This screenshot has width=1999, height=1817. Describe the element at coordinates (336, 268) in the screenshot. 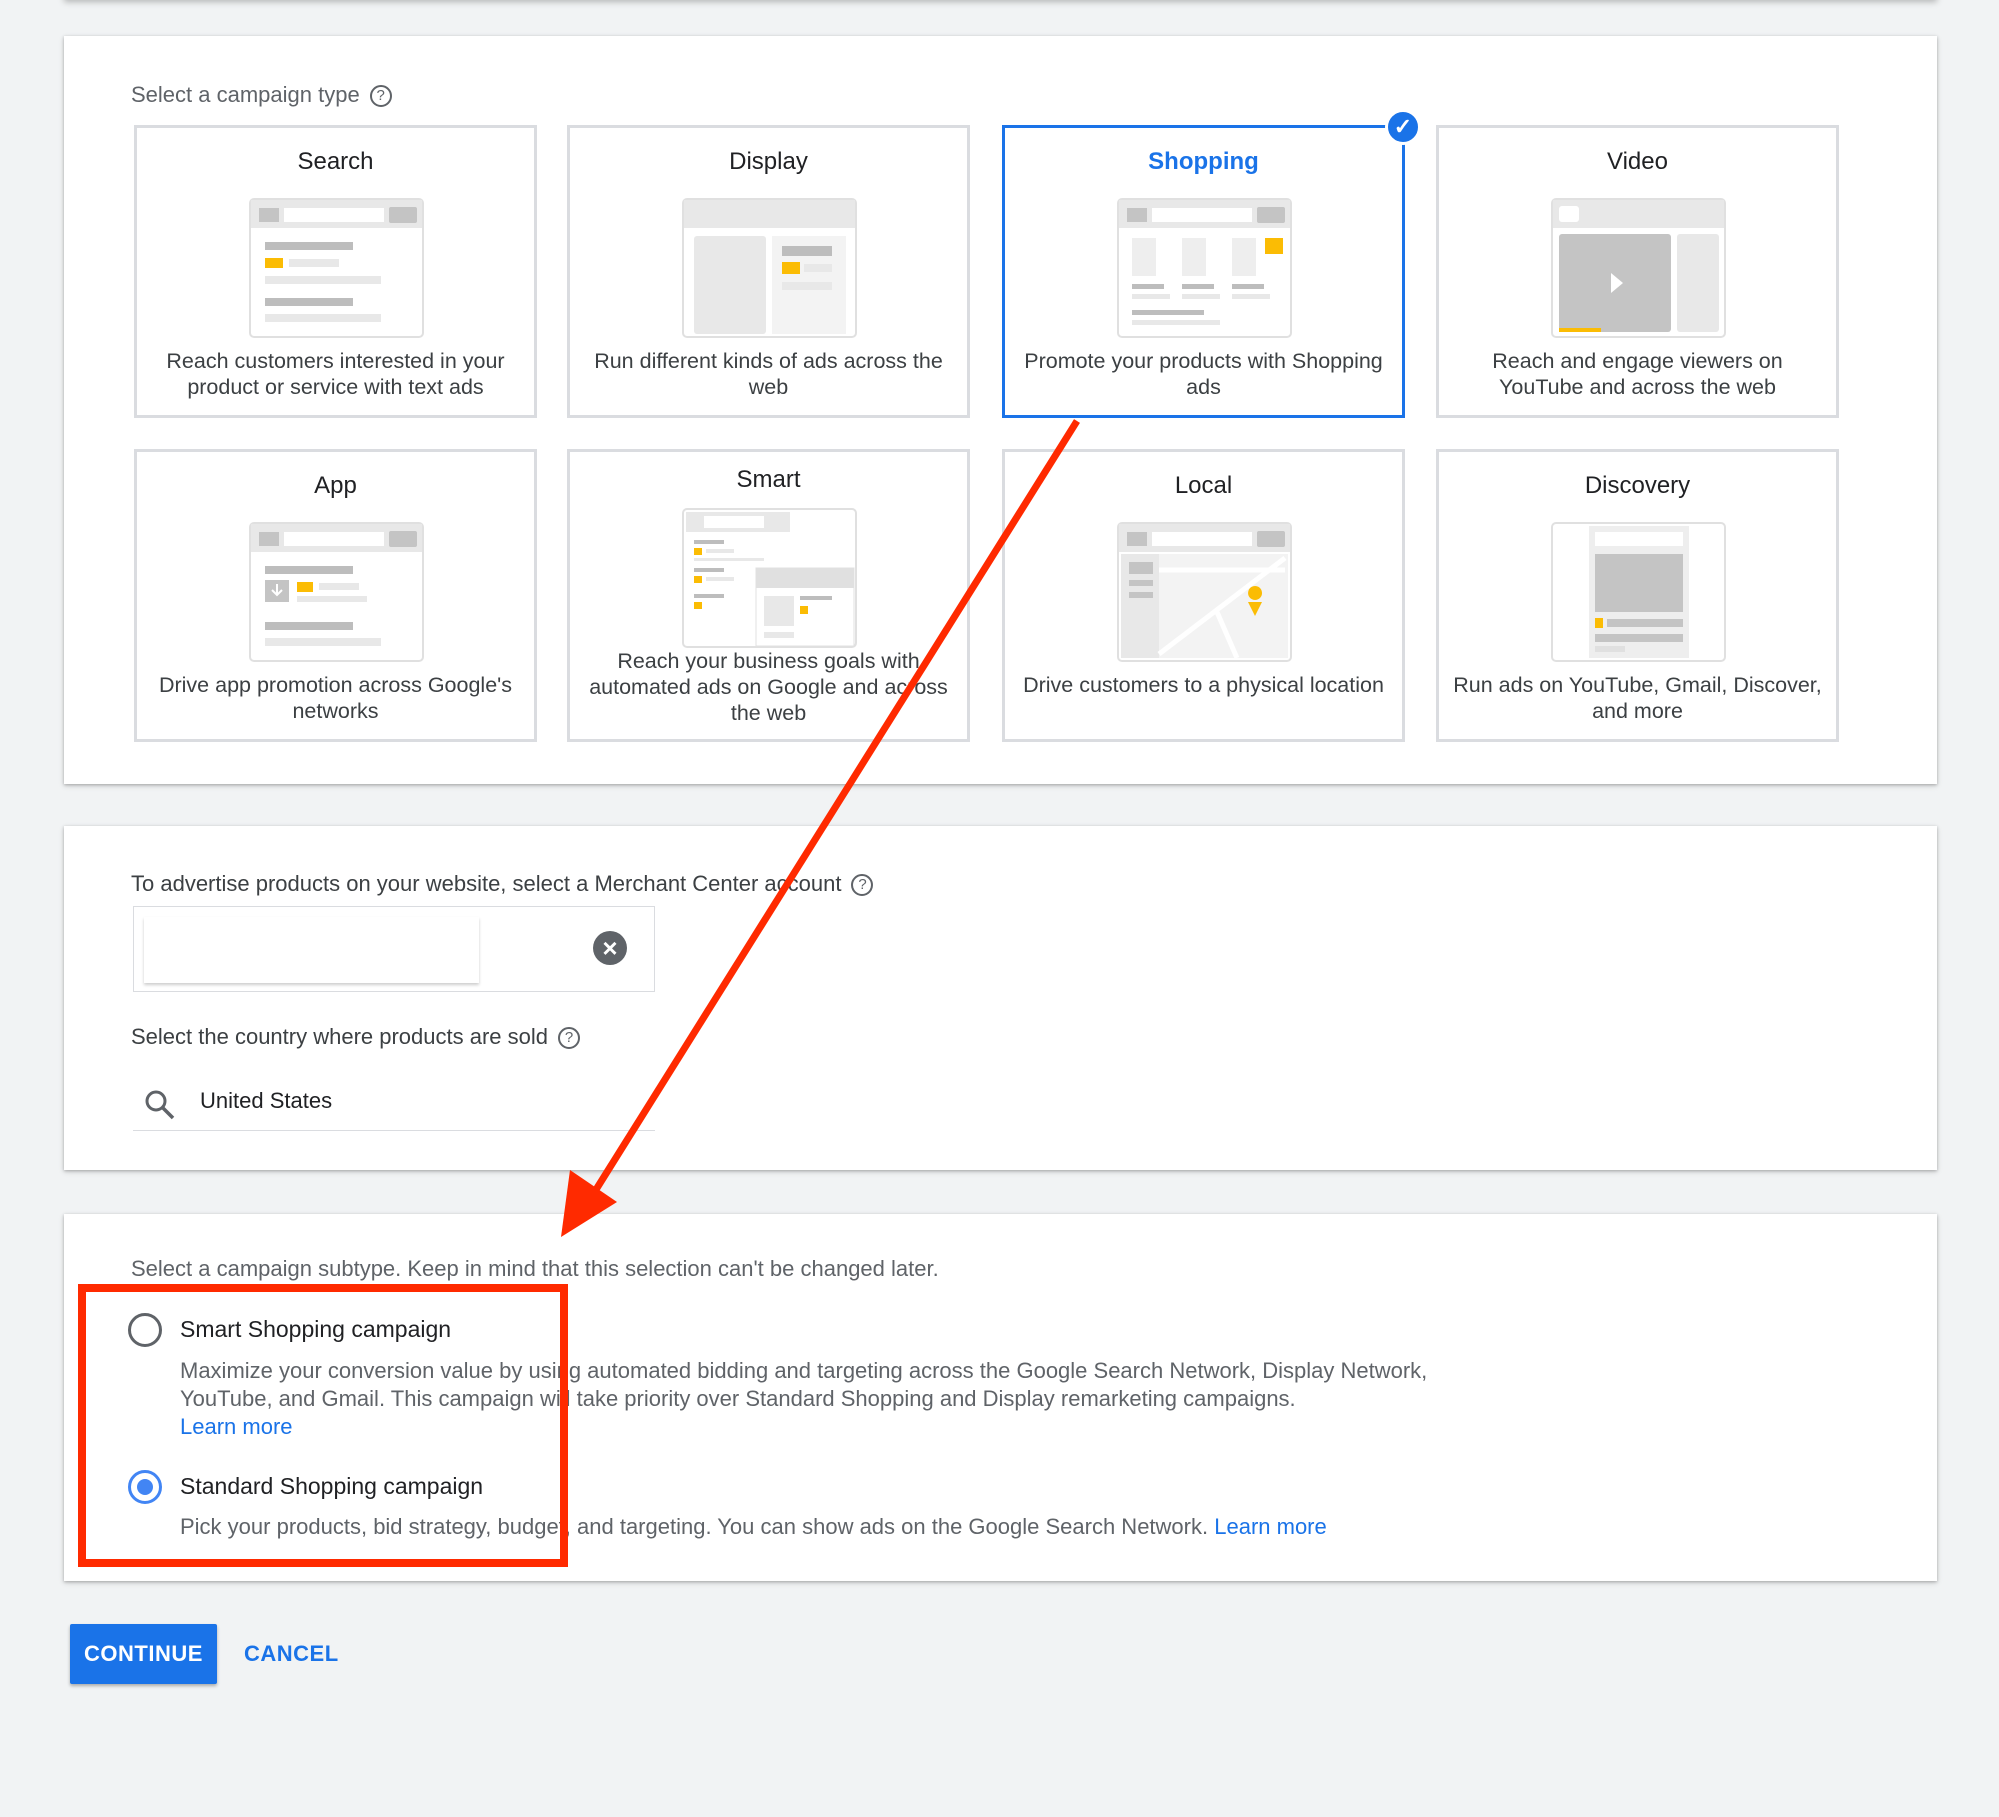

I see `search-ad-illustration-icon` at that location.